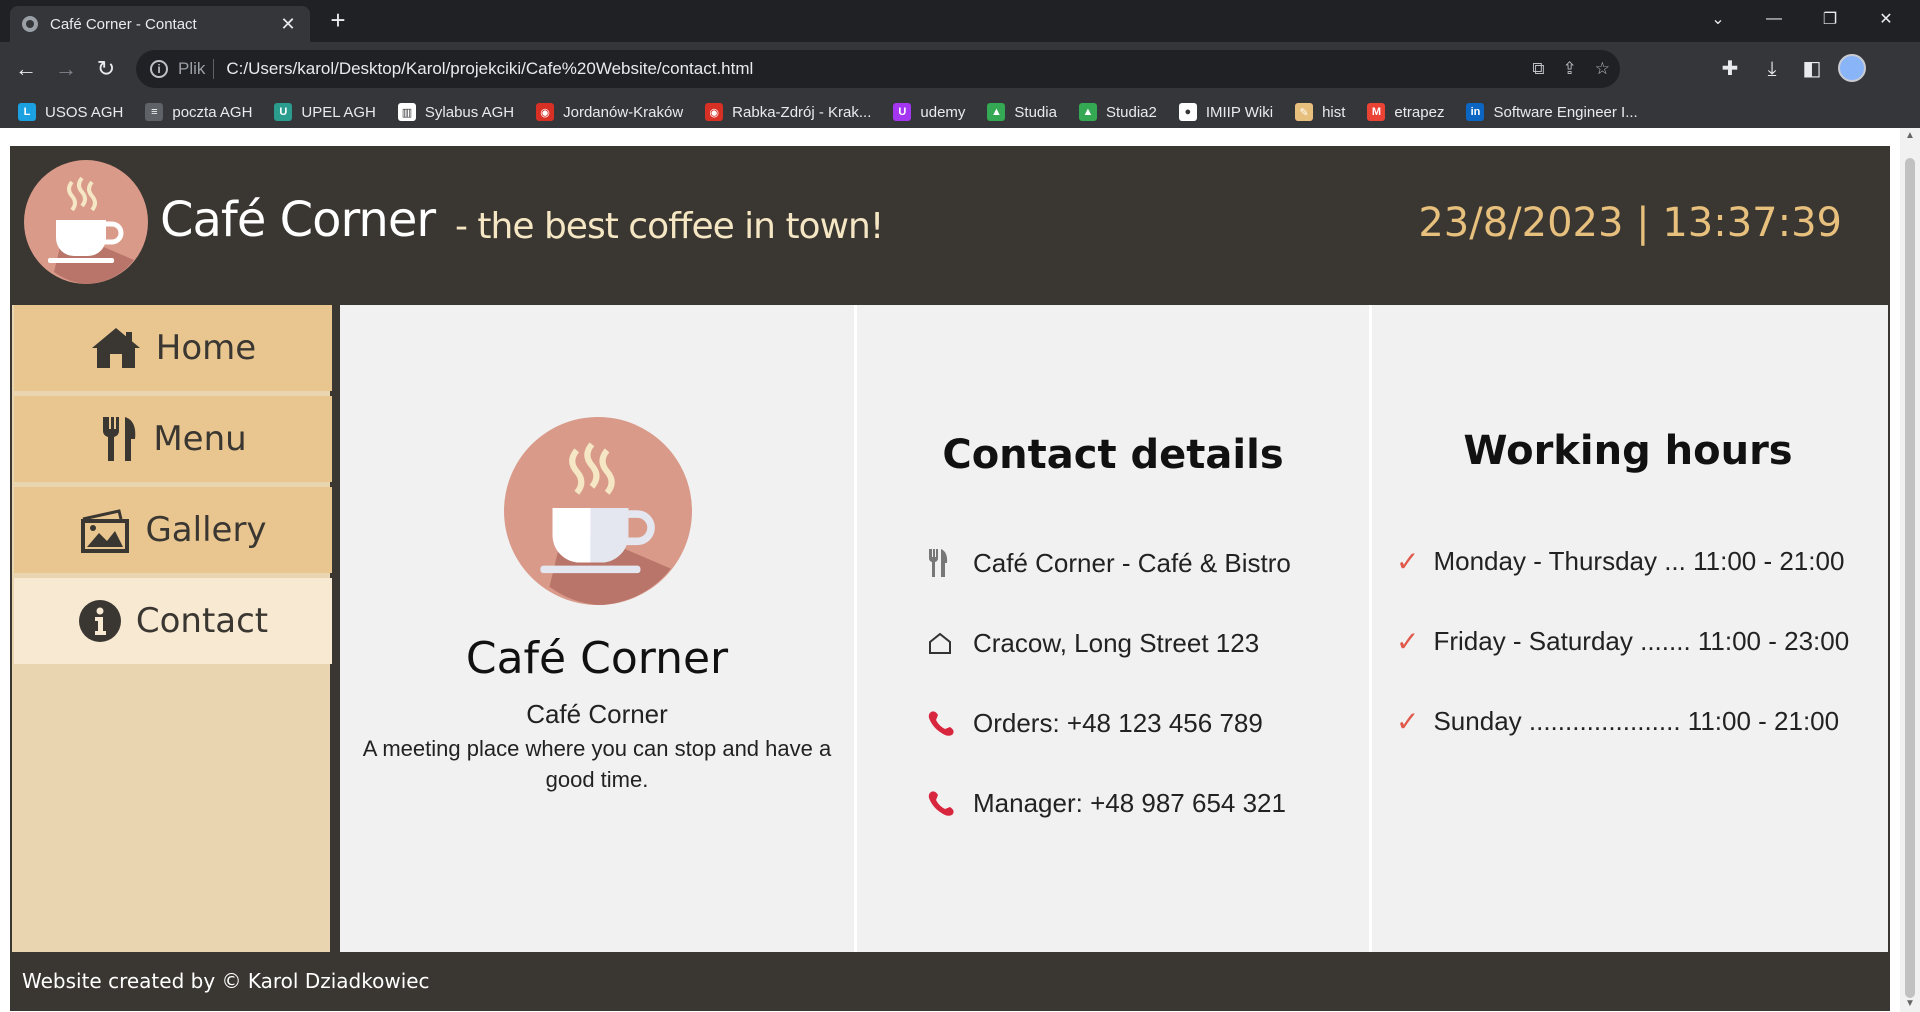 The image size is (1920, 1012). I want to click on bookmark-star-icon: ☆, so click(1602, 69).